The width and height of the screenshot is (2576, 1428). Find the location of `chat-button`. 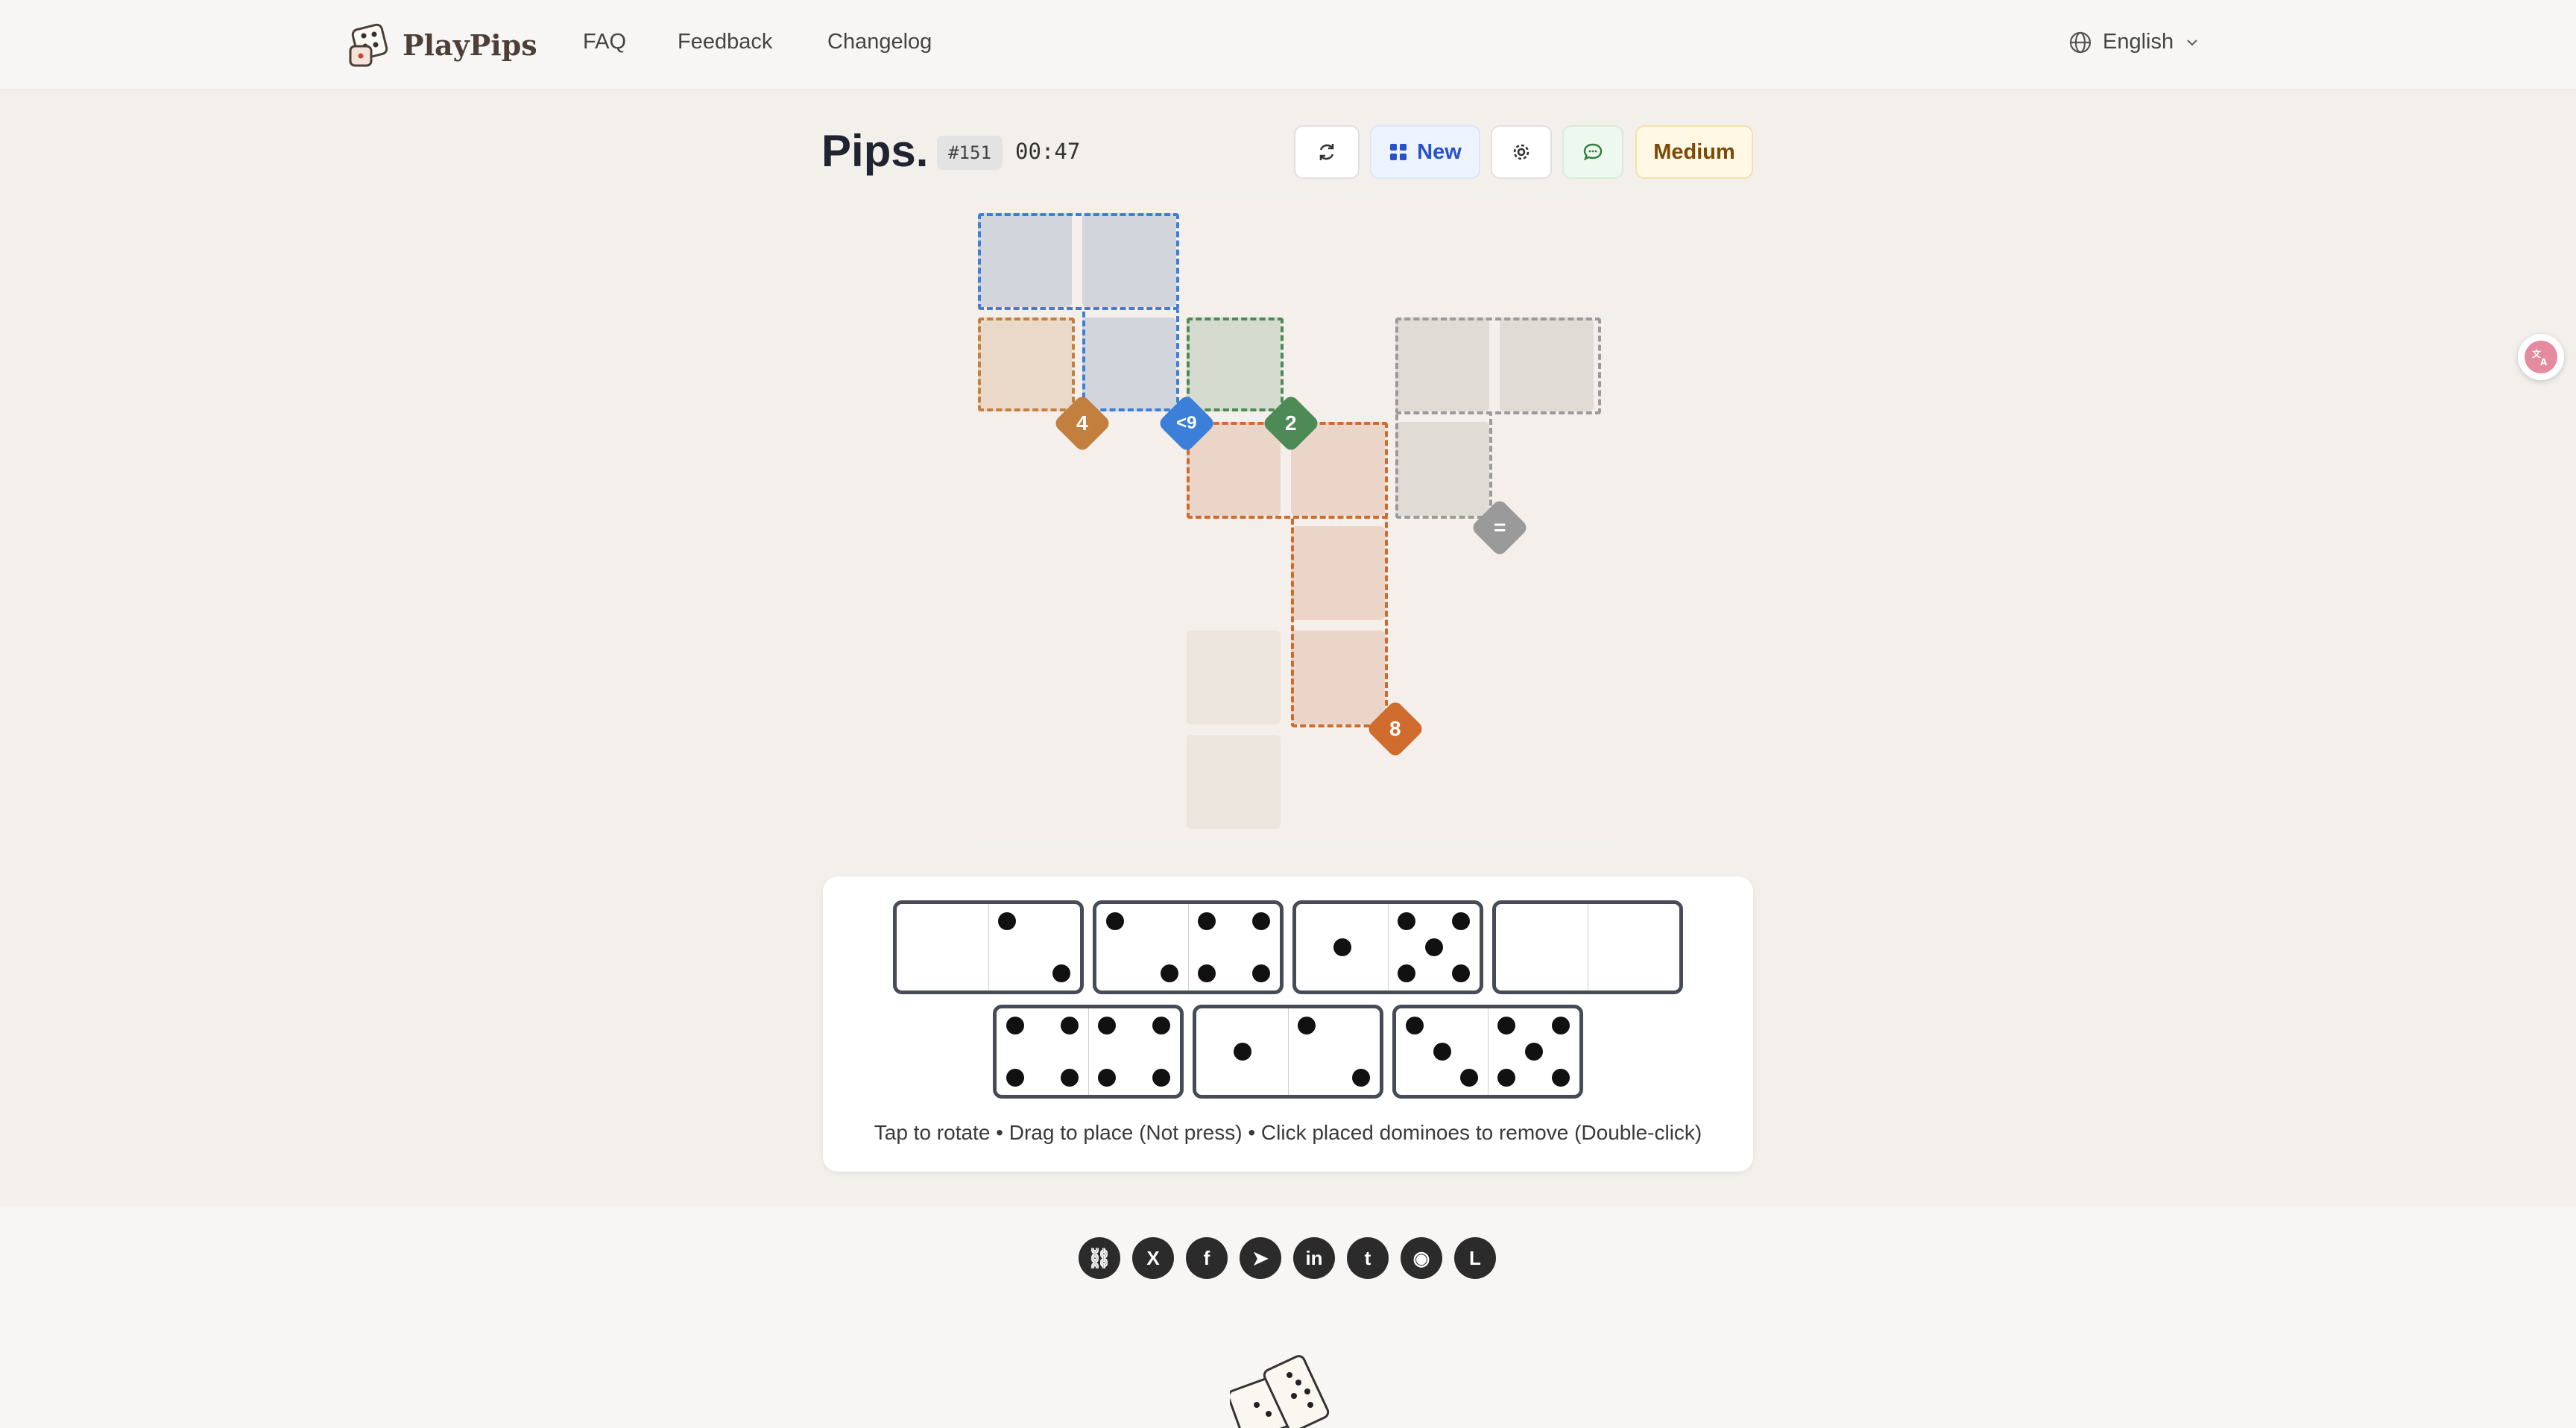

chat-button is located at coordinates (1592, 152).